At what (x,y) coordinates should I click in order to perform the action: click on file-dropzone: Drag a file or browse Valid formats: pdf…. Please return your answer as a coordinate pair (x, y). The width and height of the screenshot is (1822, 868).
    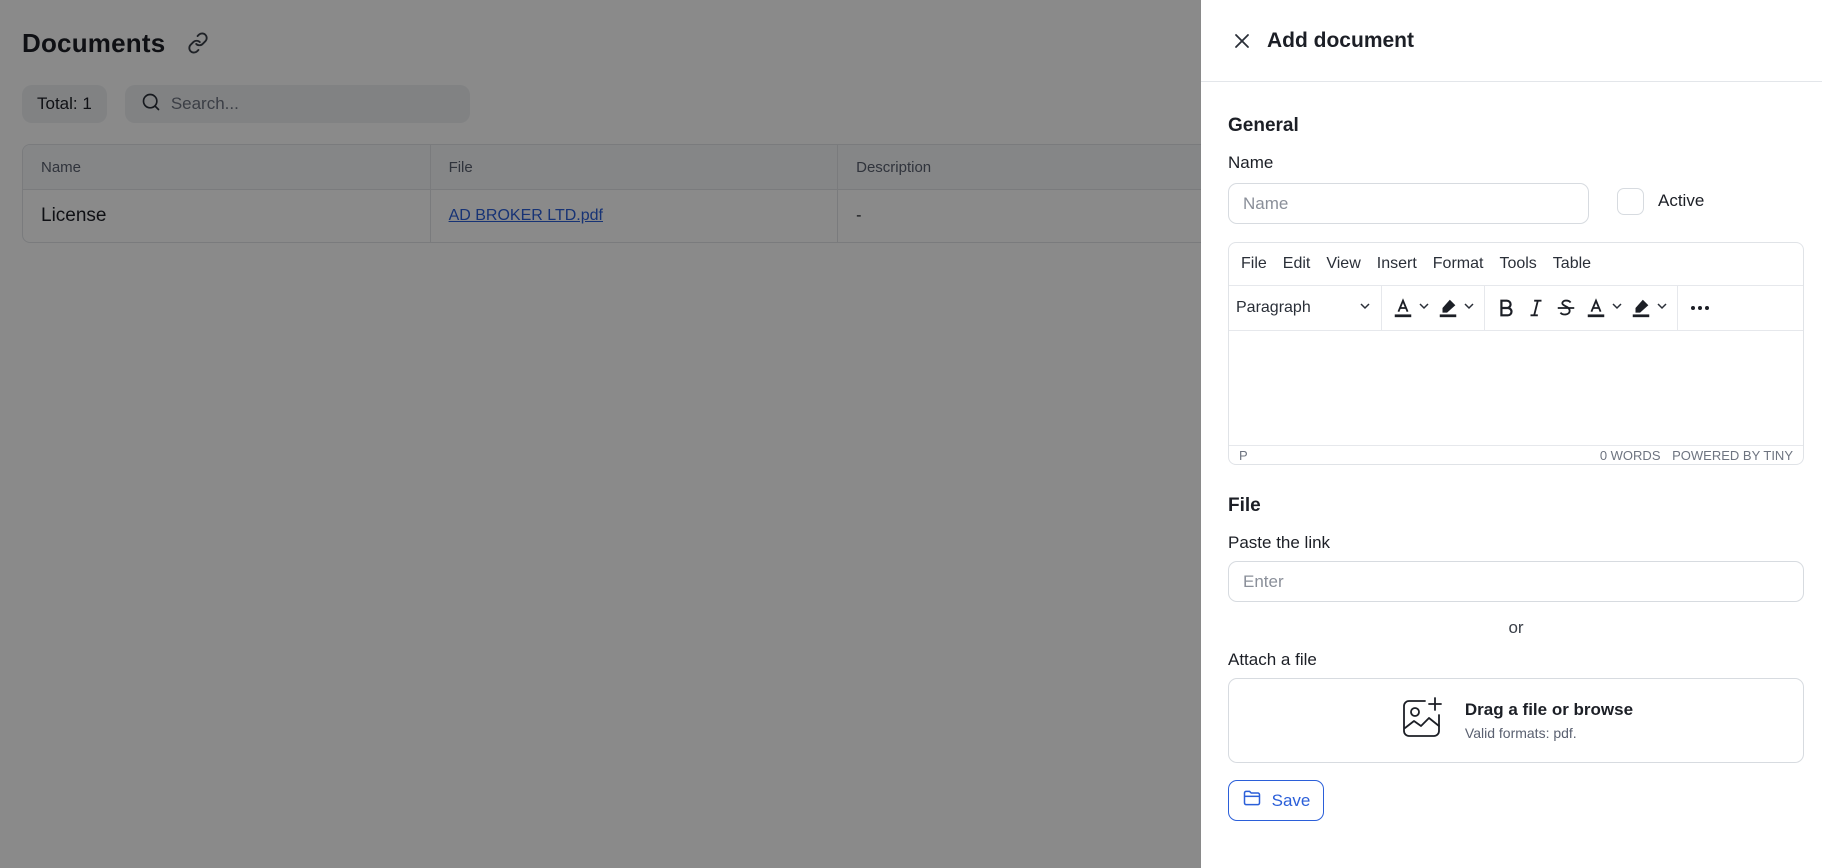
    Looking at the image, I should click on (1516, 720).